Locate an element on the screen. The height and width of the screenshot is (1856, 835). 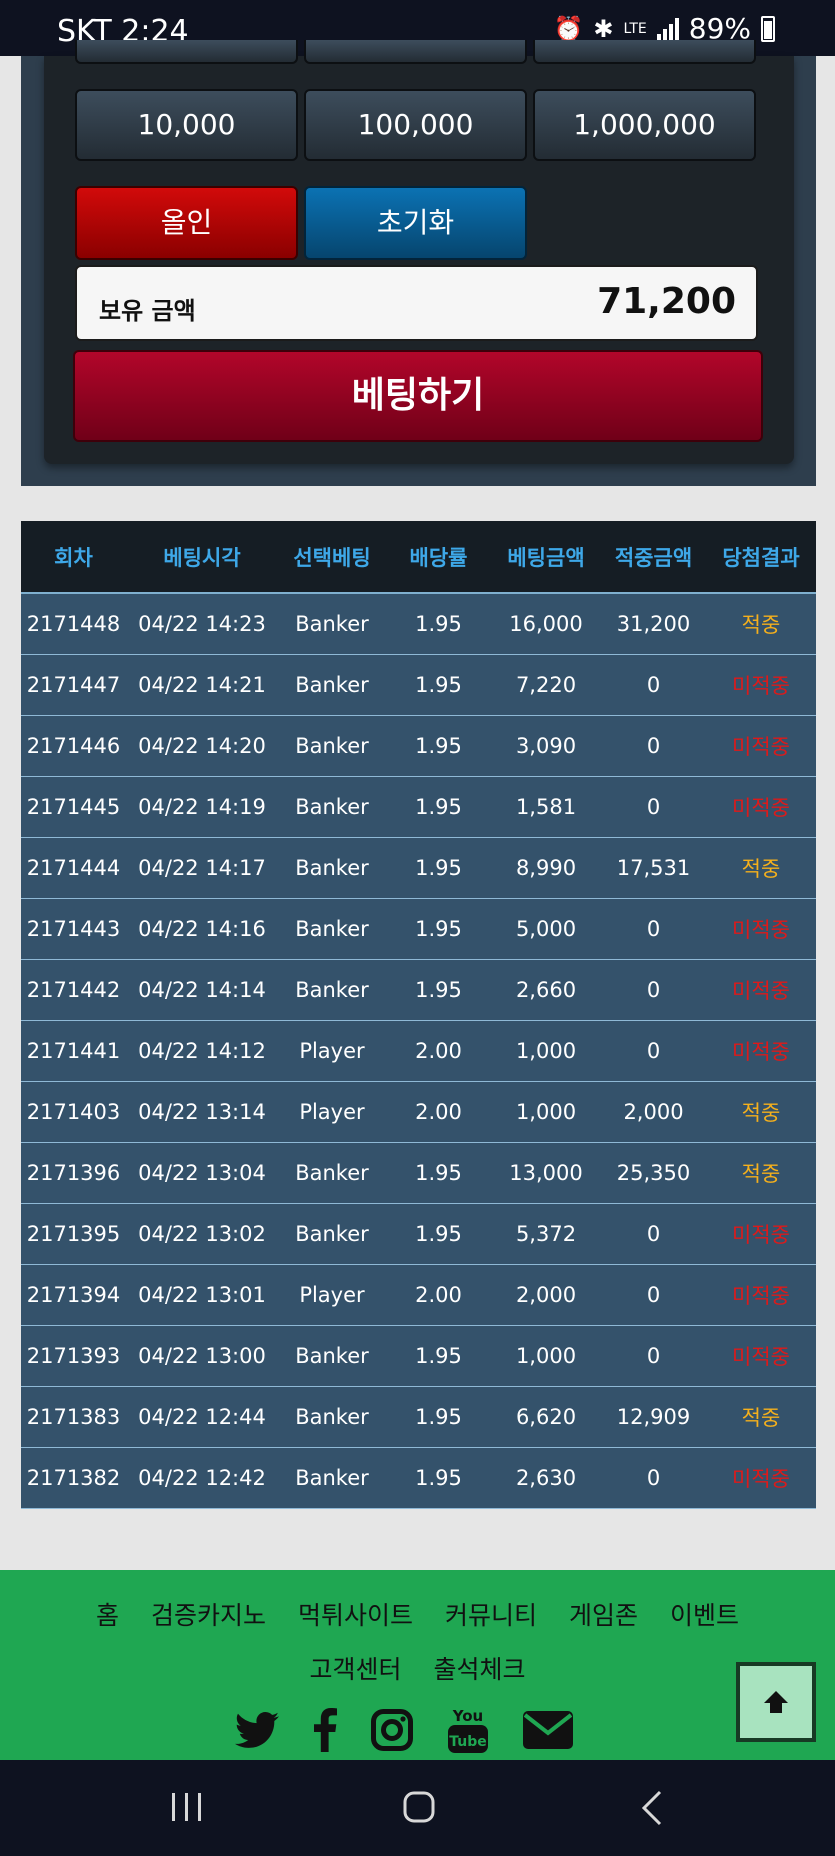
battery-icon is located at coordinates (768, 28).